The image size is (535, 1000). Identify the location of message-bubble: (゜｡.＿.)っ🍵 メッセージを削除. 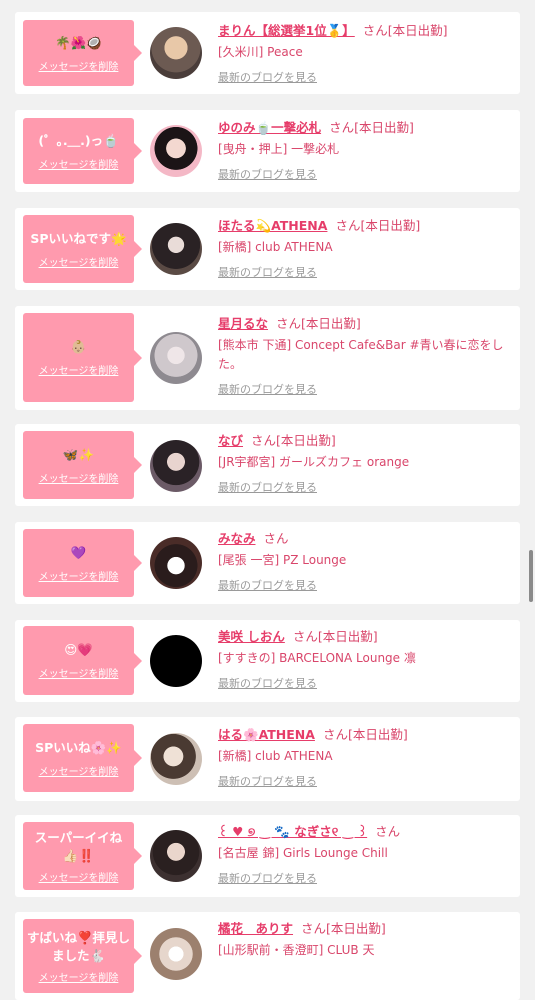
(82, 151).